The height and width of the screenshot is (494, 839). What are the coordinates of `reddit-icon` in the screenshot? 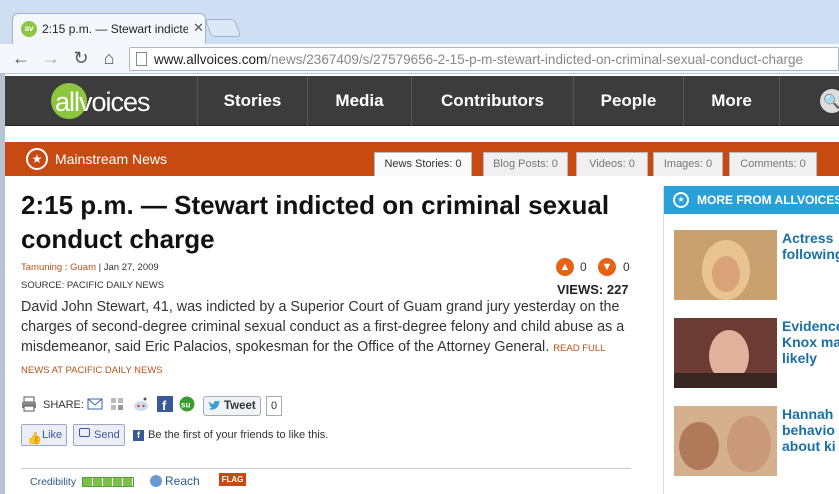 It's located at (141, 404).